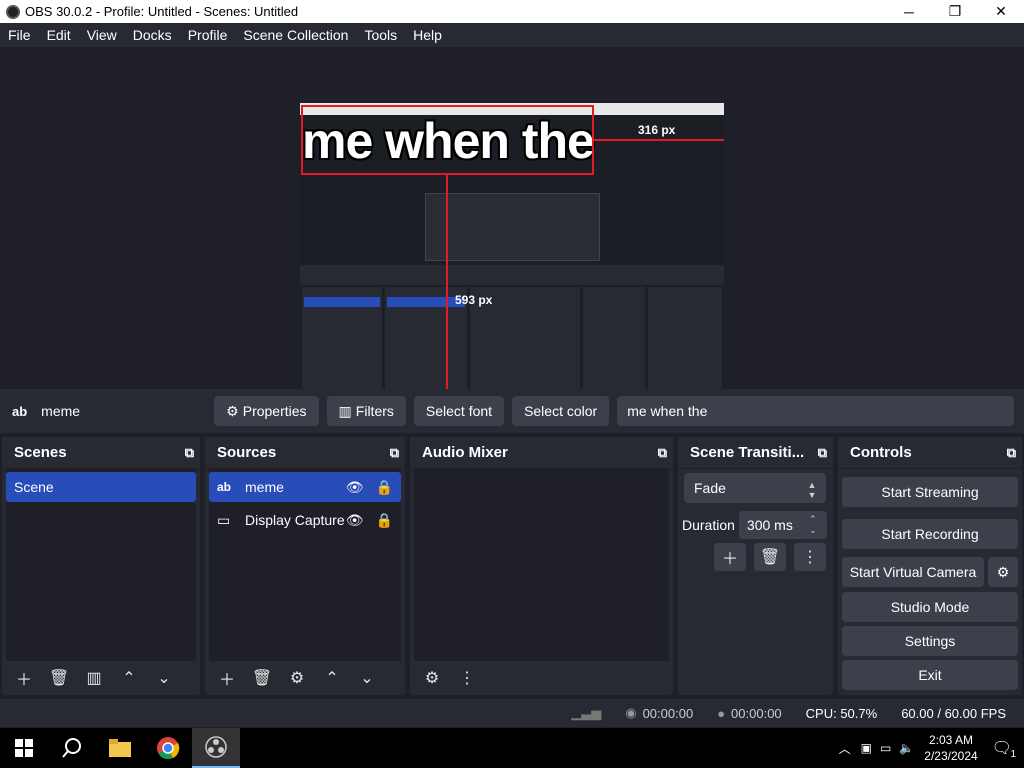 This screenshot has height=768, width=1024. Describe the element at coordinates (297, 678) in the screenshot. I see `gear-icon: ⚙` at that location.